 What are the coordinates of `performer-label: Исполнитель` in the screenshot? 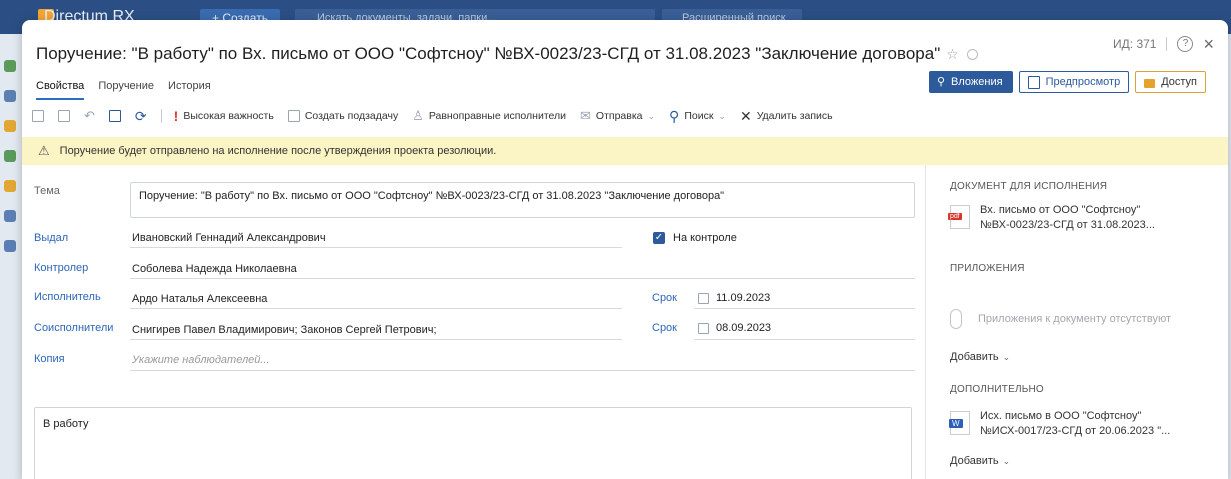 It's located at (67, 297).